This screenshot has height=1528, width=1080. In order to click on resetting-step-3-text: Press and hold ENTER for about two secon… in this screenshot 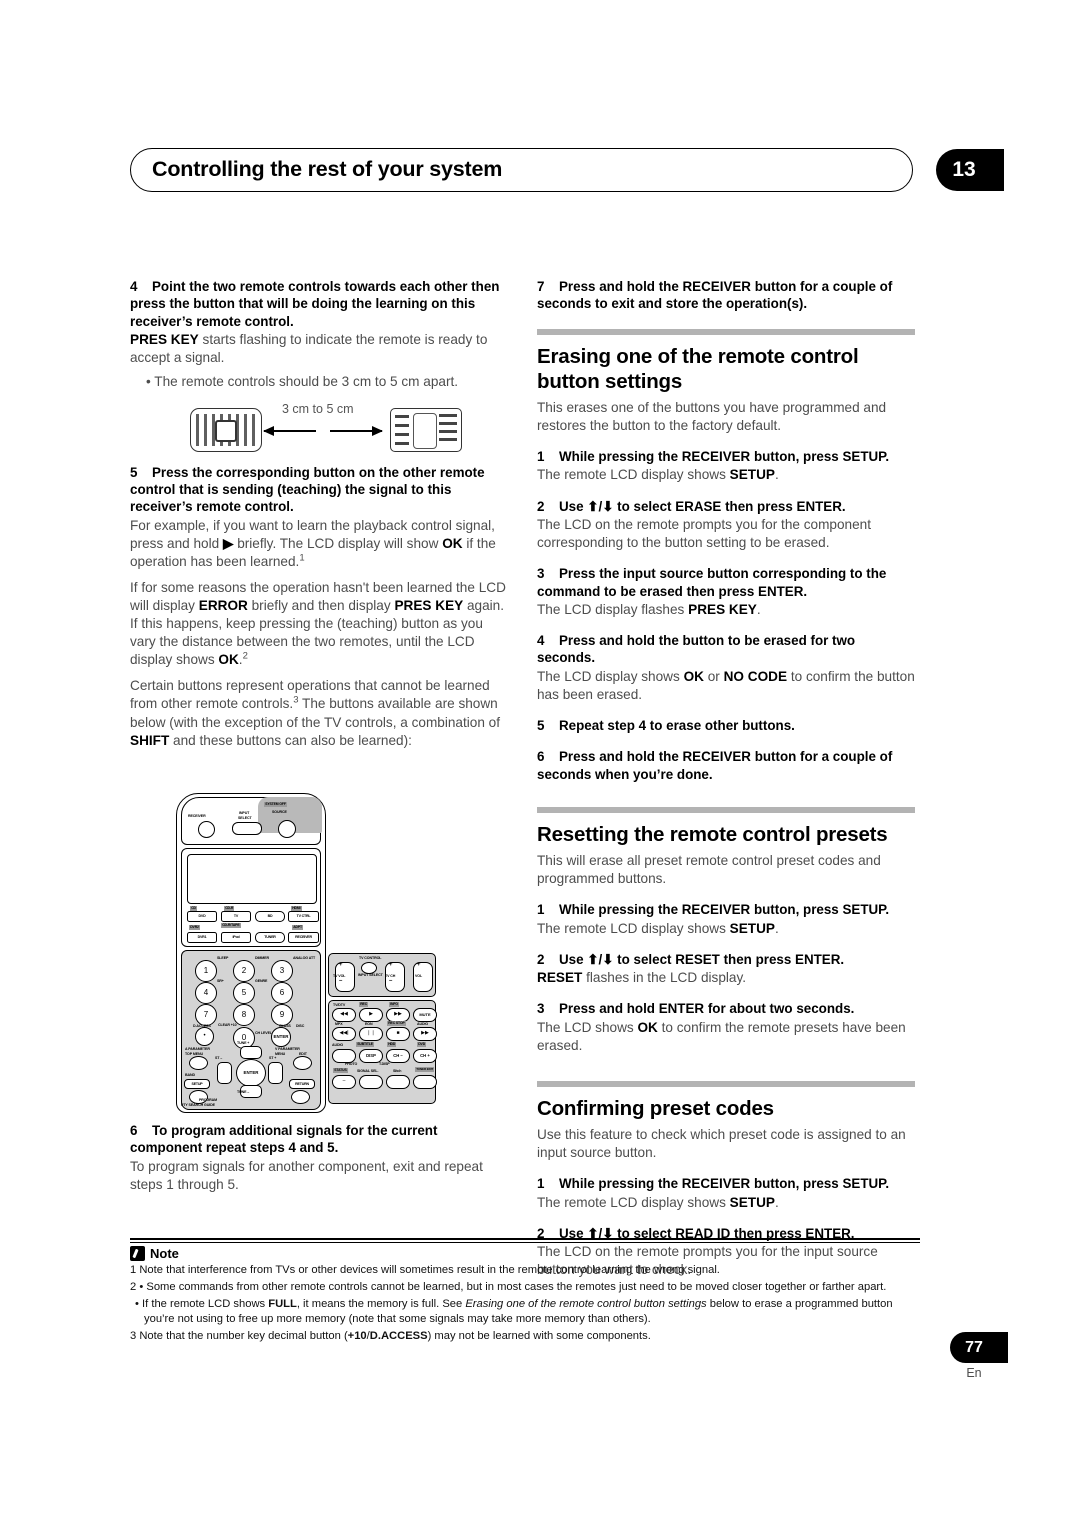, I will do `click(707, 1009)`.